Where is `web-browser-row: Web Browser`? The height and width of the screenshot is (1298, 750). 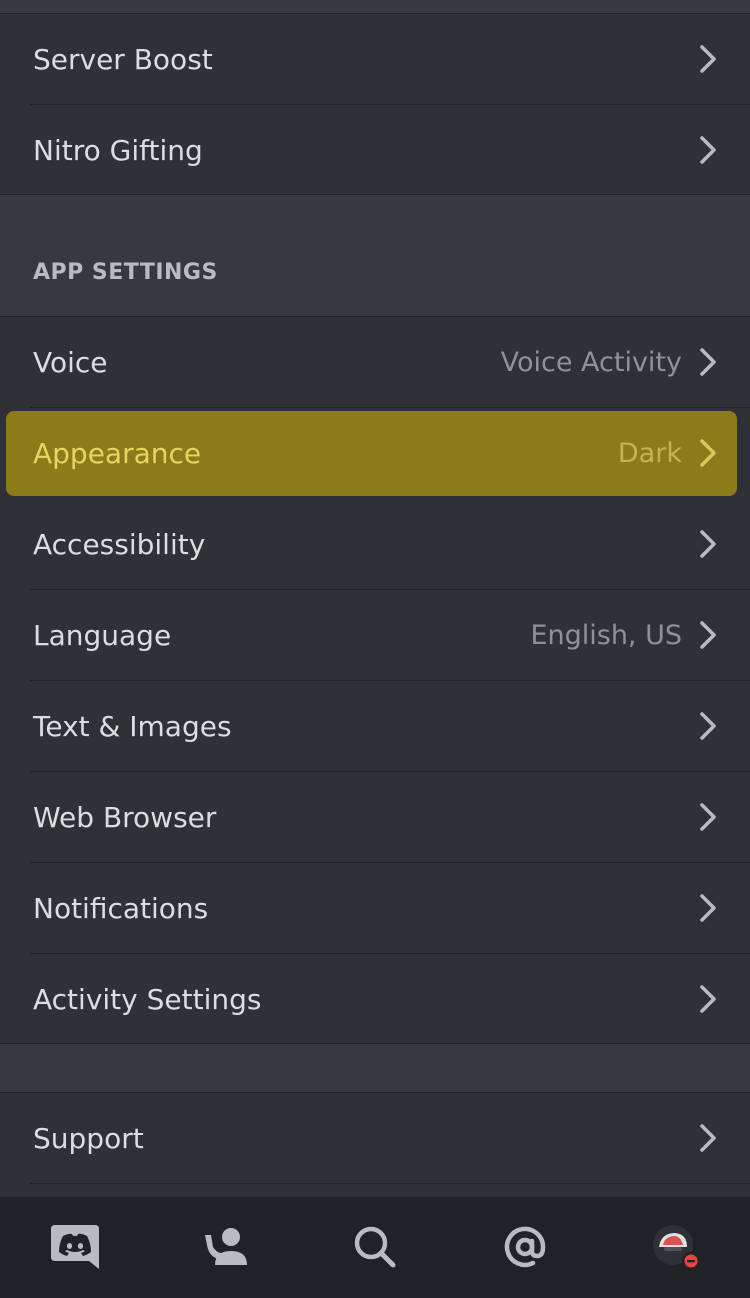 web-browser-row: Web Browser is located at coordinates (375, 817).